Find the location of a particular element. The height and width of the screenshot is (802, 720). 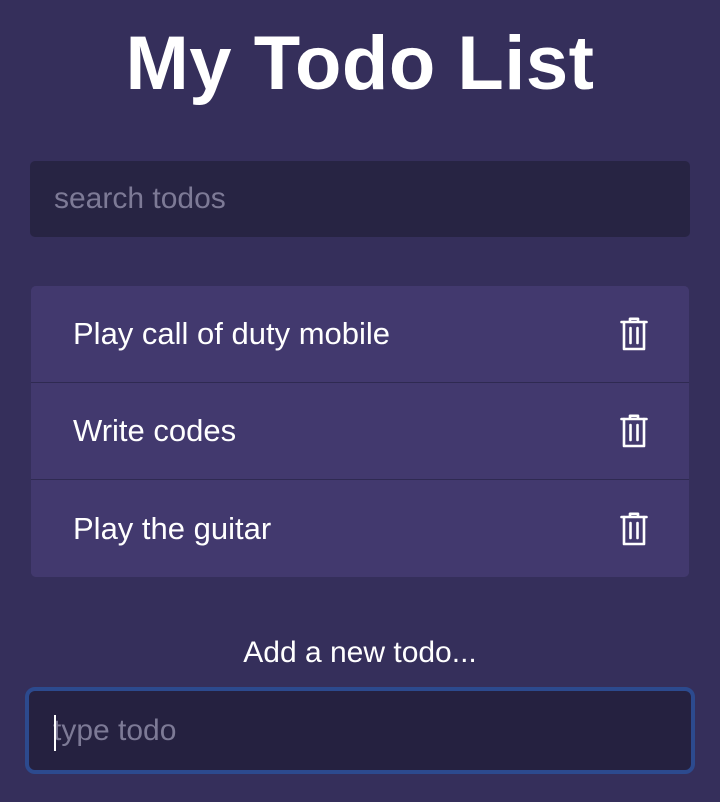

todo-text: Play call of duty mobile is located at coordinates (232, 333).